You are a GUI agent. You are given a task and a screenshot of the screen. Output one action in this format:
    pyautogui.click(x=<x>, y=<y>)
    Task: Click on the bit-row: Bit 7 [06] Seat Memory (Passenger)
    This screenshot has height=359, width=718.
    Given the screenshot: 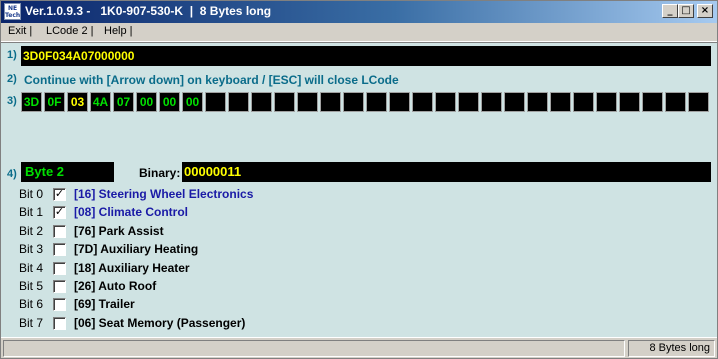 What is the action you would take?
    pyautogui.click(x=151, y=324)
    